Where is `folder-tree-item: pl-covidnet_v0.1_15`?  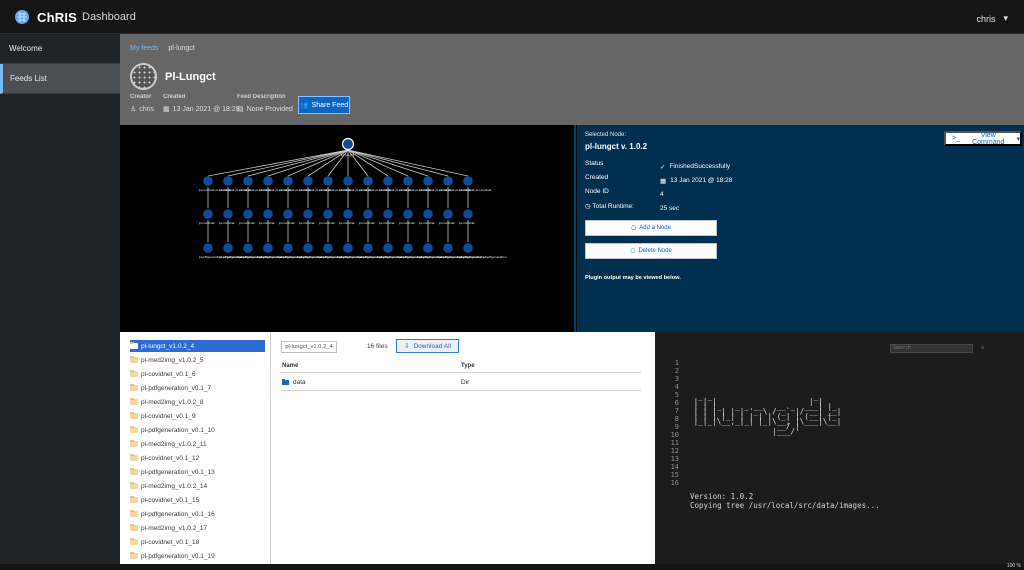 folder-tree-item: pl-covidnet_v0.1_15 is located at coordinates (197, 500).